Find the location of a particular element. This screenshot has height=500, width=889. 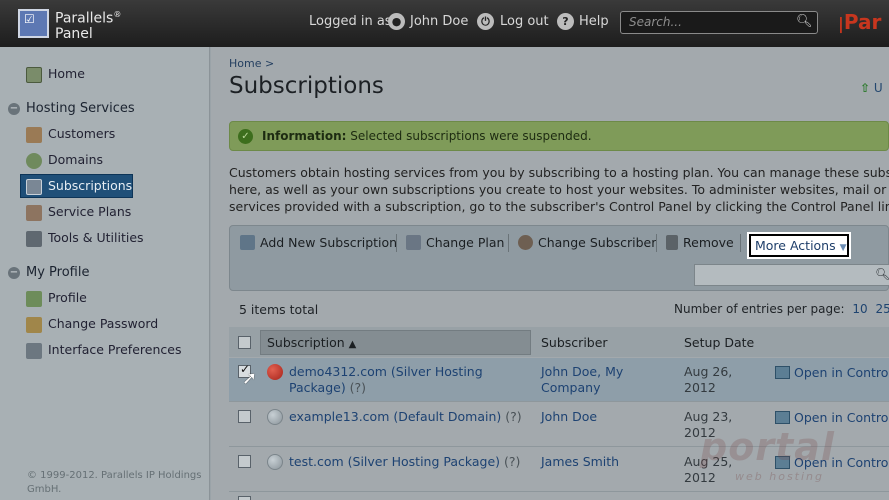

upgrade-label: U is located at coordinates (878, 88).